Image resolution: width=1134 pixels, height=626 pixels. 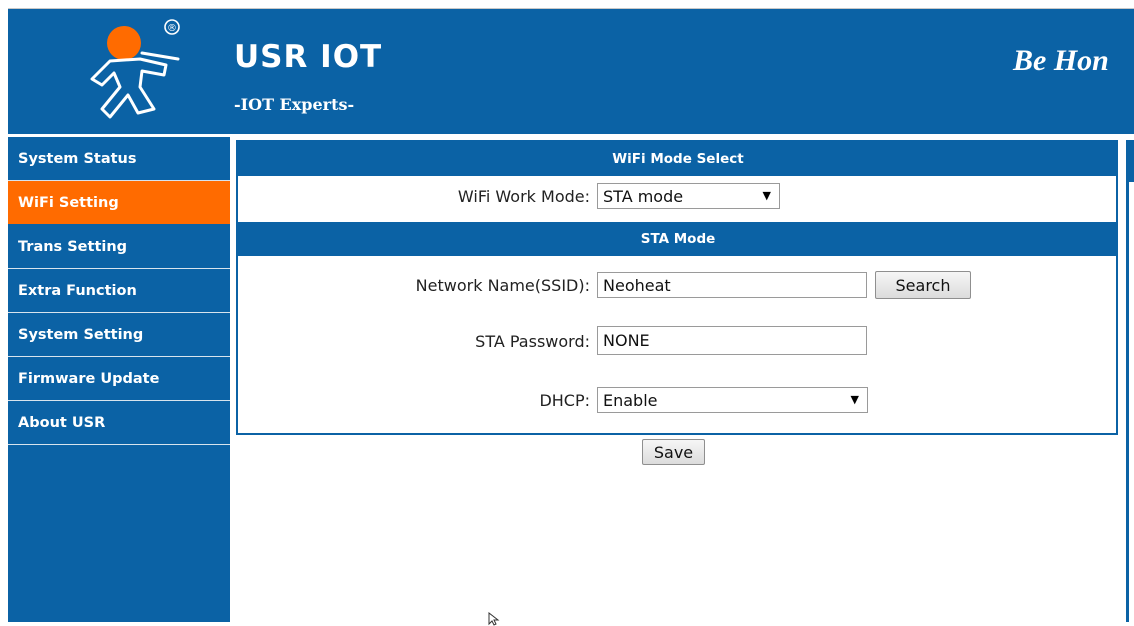 I want to click on registered-mark: ®, so click(x=172, y=28).